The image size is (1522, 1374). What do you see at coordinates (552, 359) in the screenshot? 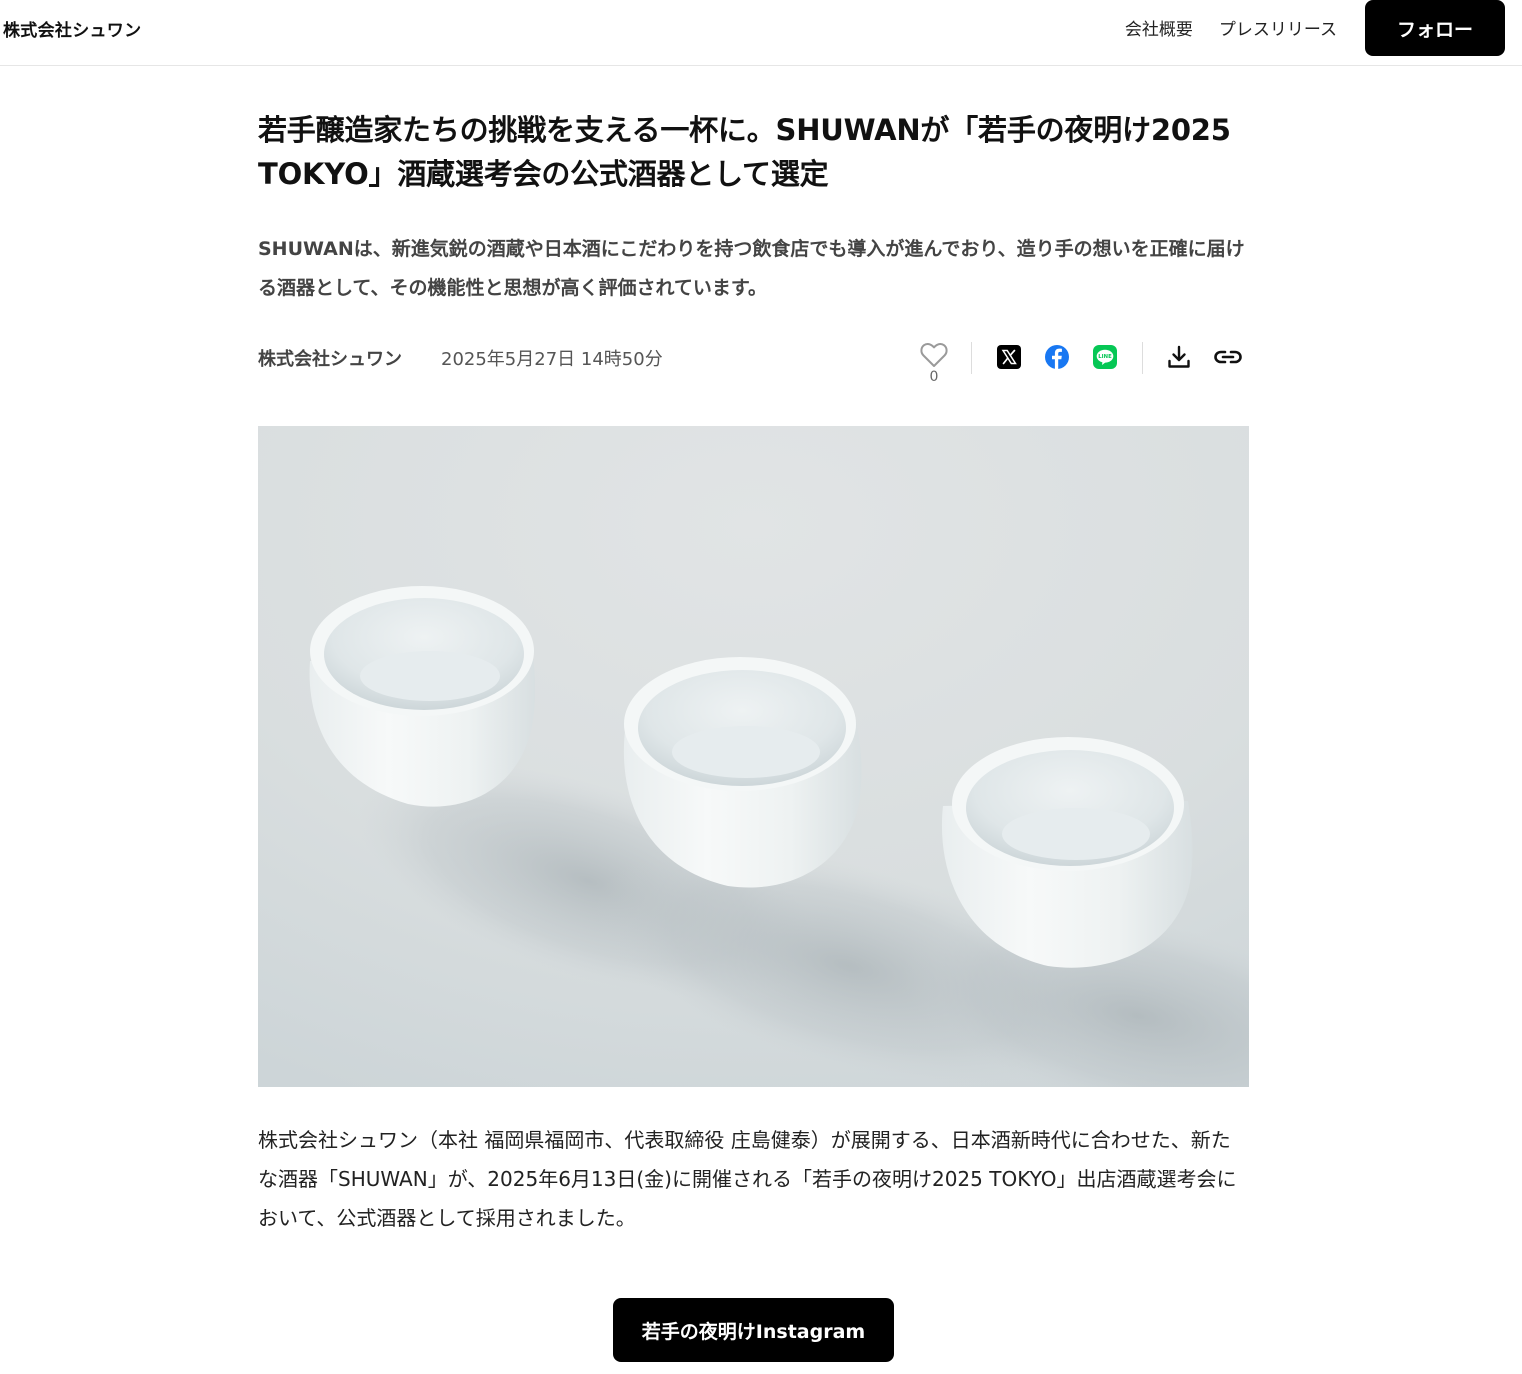
I see `publish-date: 2025年5月27日 14時50分` at bounding box center [552, 359].